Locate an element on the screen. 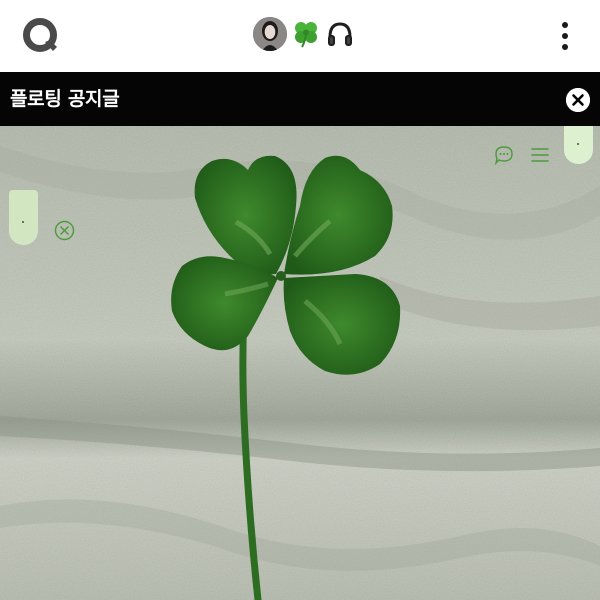 Image resolution: width=600 pixels, height=600 pixels. kebab-menu-icon is located at coordinates (565, 36).